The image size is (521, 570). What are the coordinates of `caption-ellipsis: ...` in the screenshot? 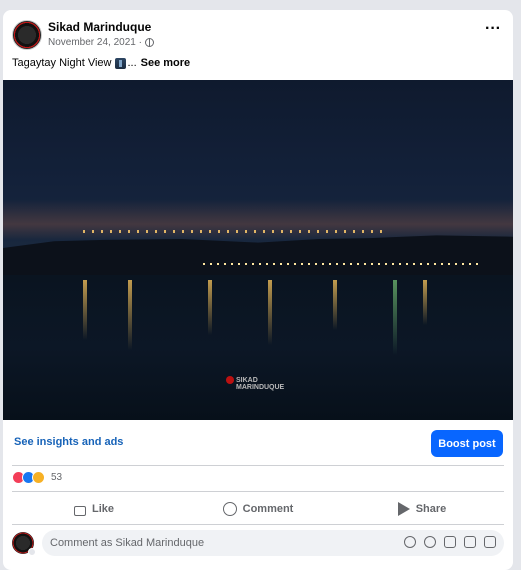 It's located at (132, 63).